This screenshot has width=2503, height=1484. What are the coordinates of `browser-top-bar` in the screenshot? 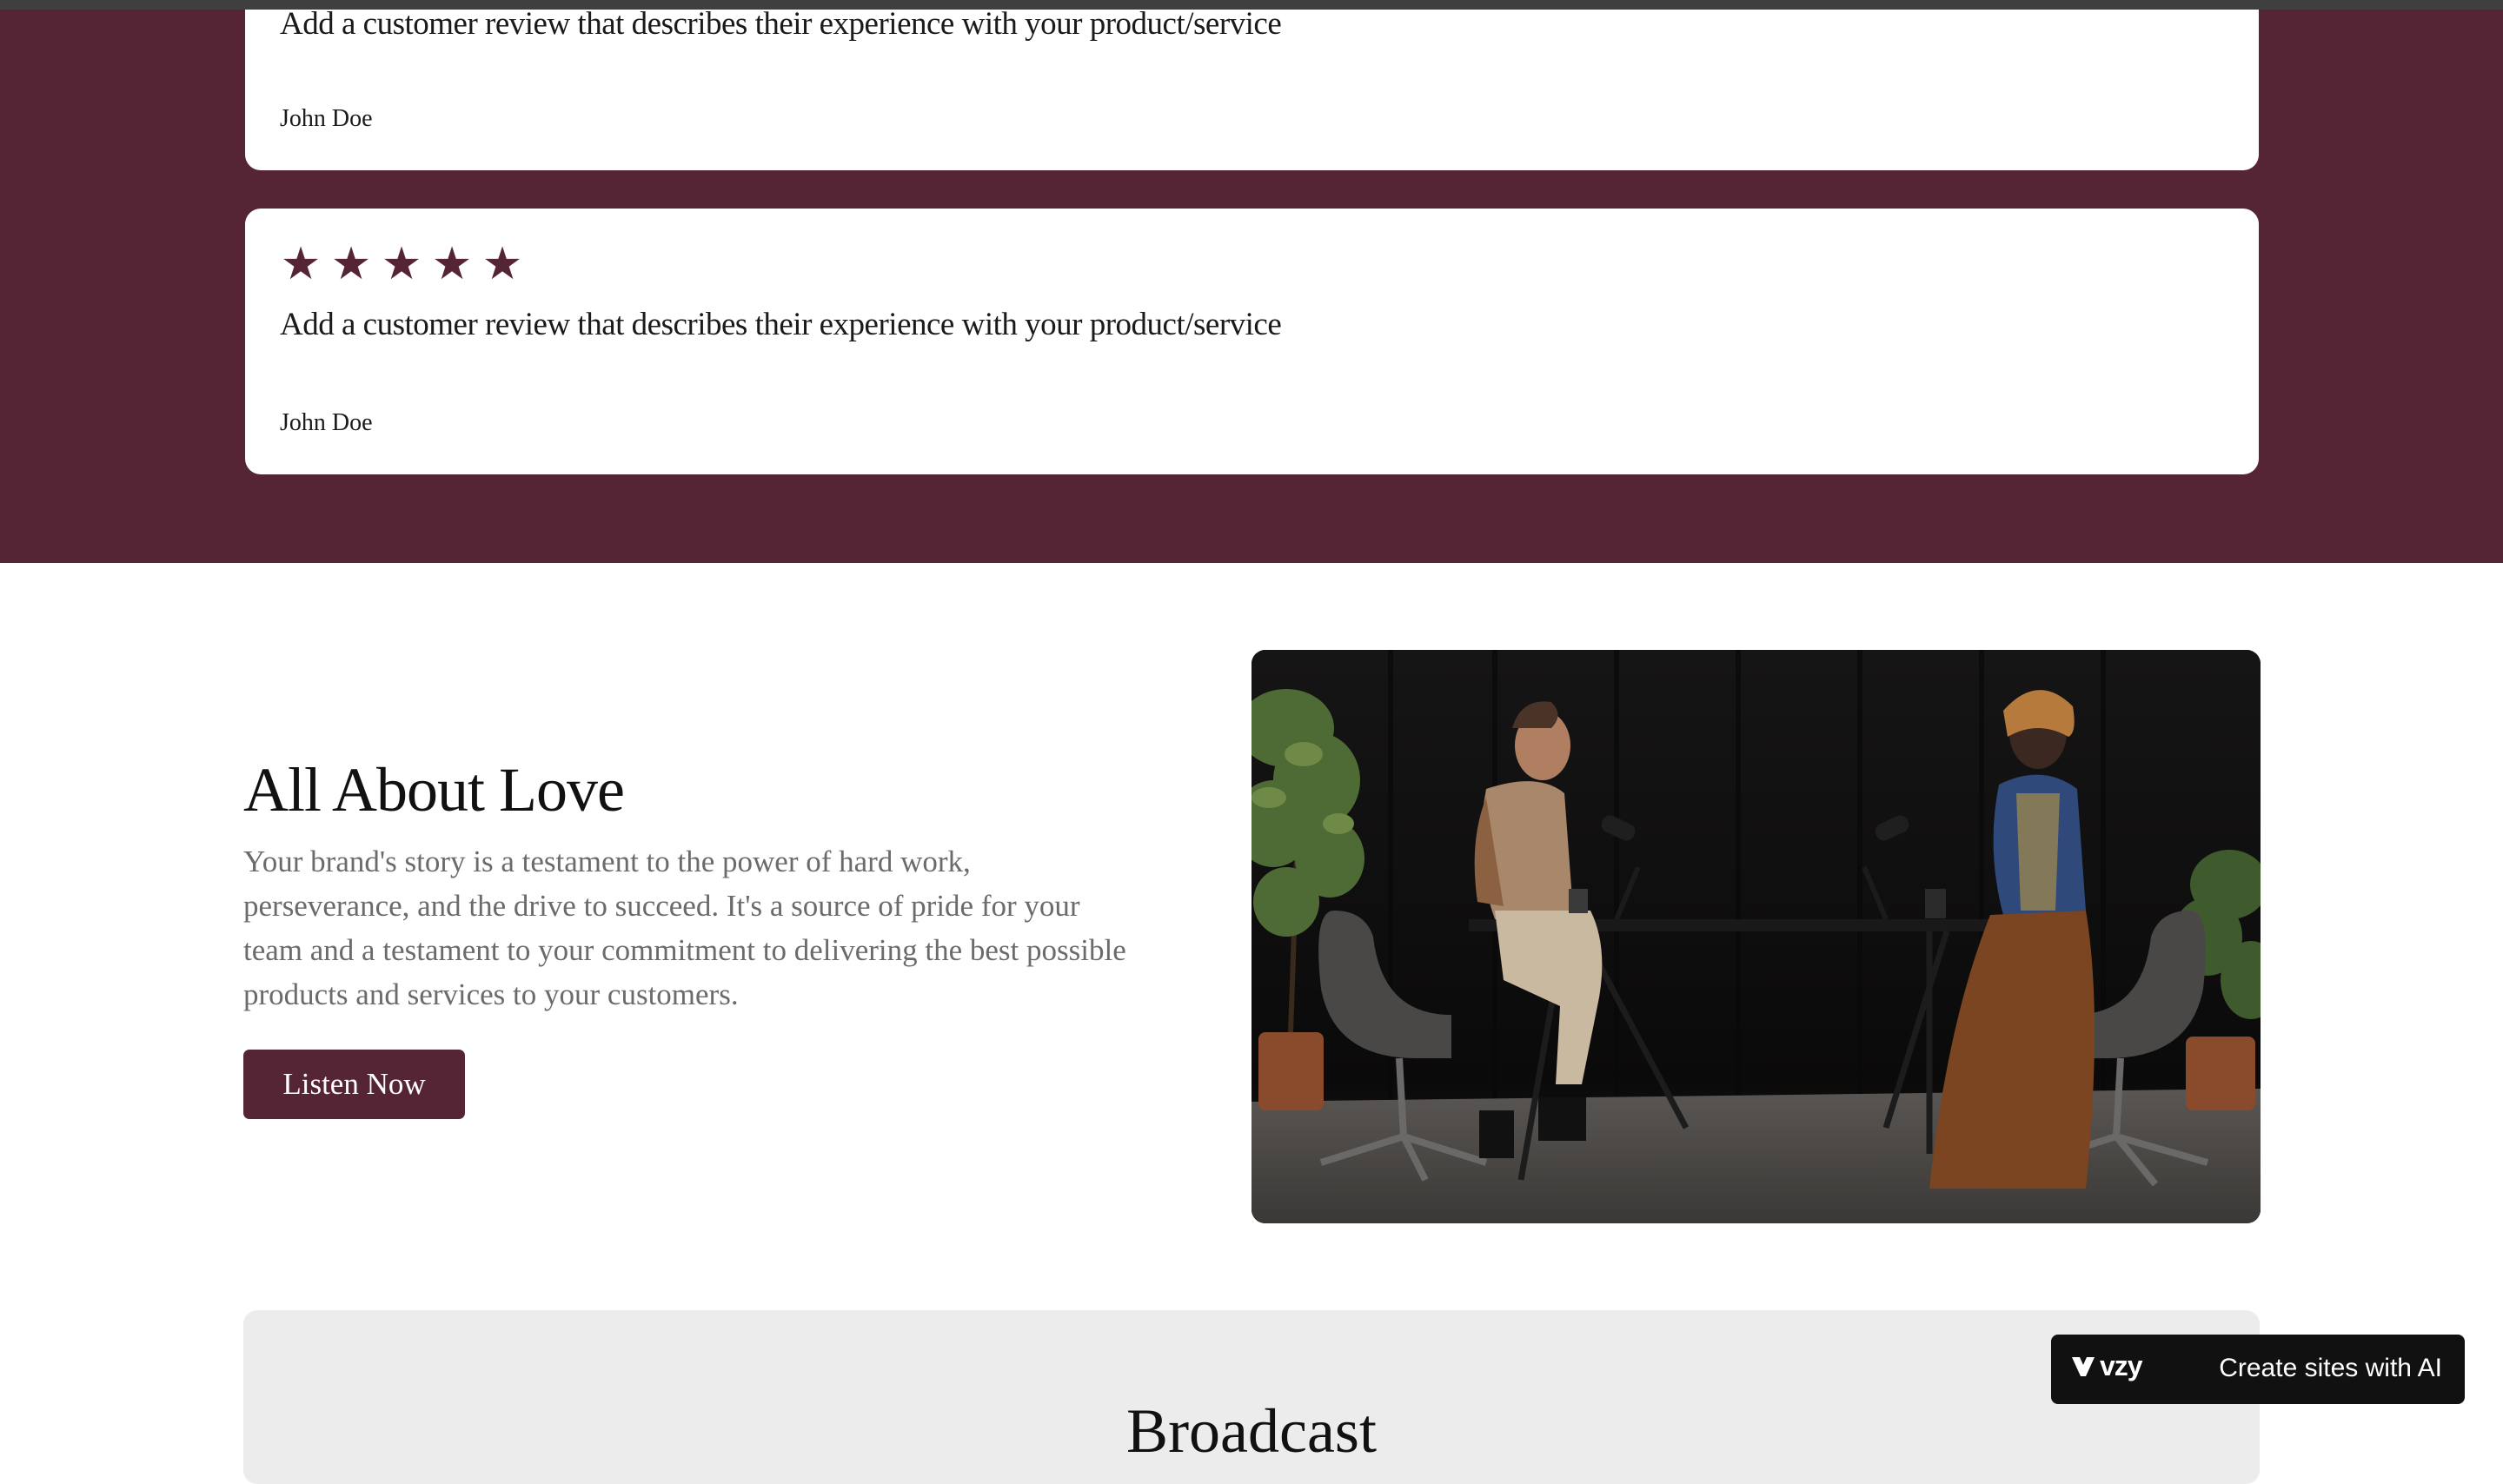 It's located at (1251, 5).